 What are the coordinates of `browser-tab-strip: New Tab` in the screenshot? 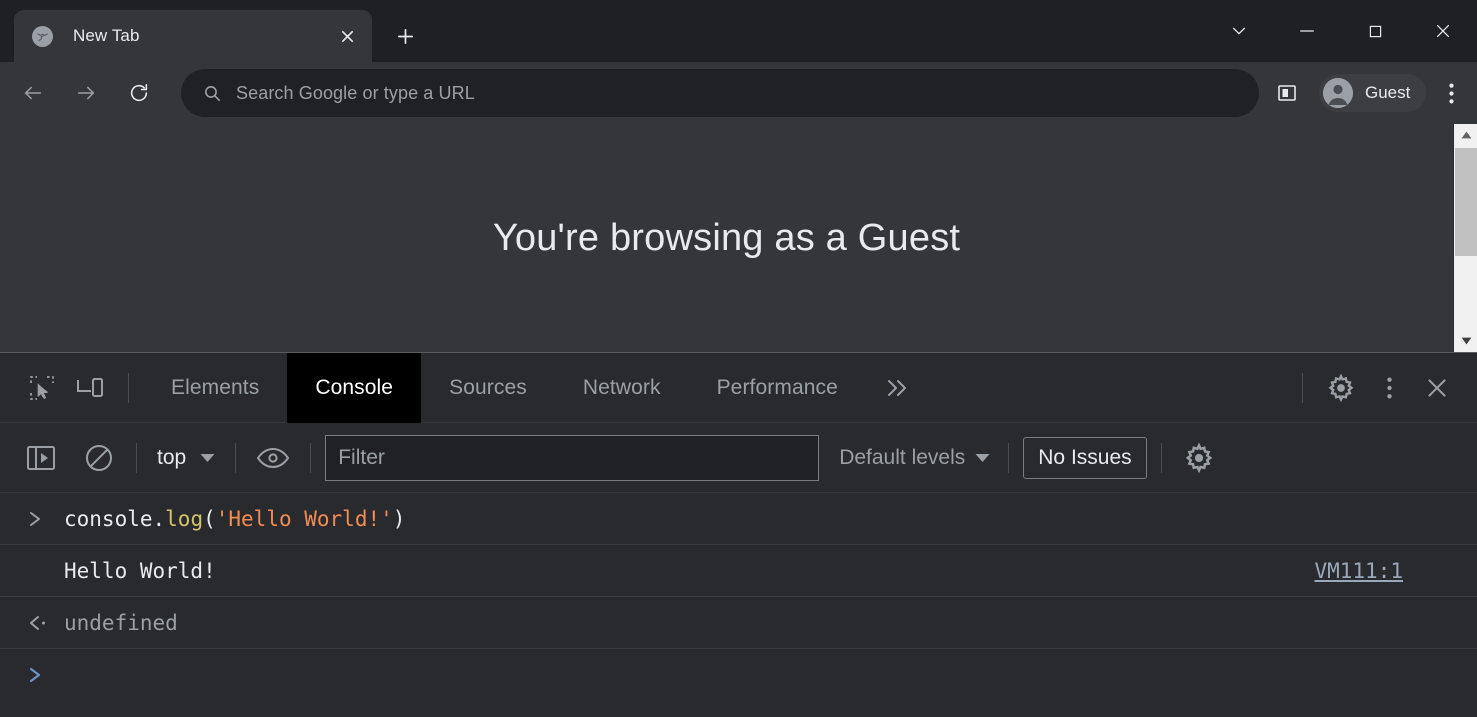 It's located at (738, 31).